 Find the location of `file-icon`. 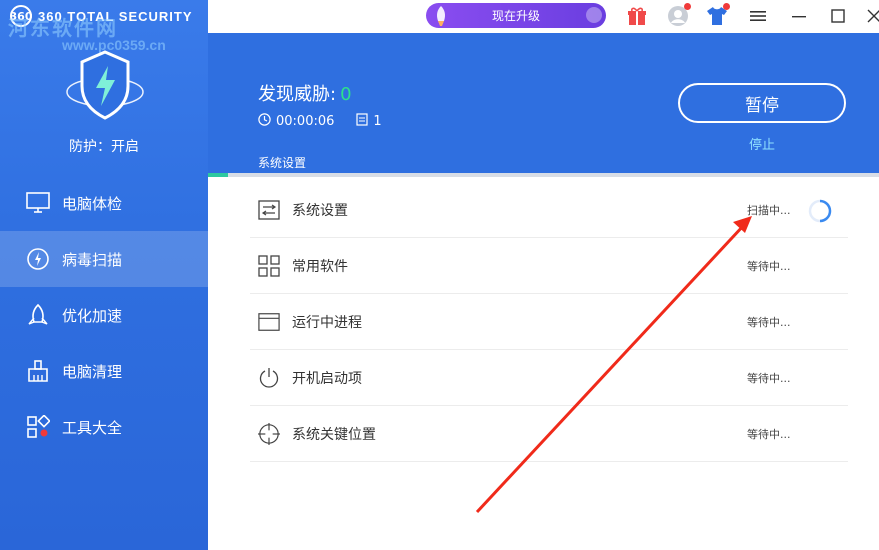

file-icon is located at coordinates (362, 121).